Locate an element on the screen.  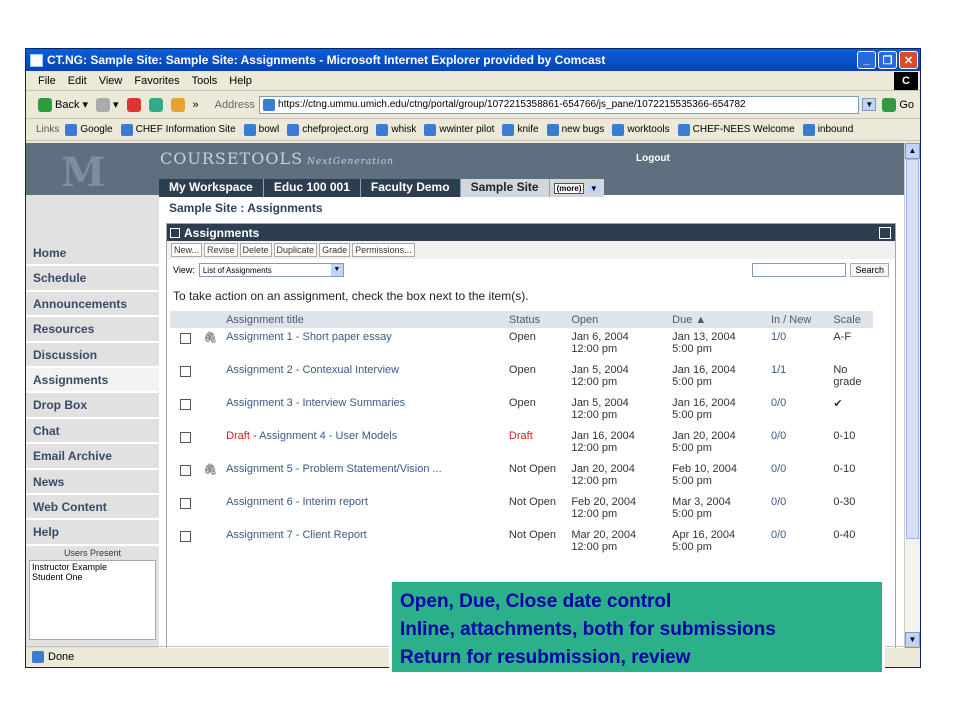
assignment-title-link: Draft - Assignment 4 - User Models is located at coordinates (365, 443).